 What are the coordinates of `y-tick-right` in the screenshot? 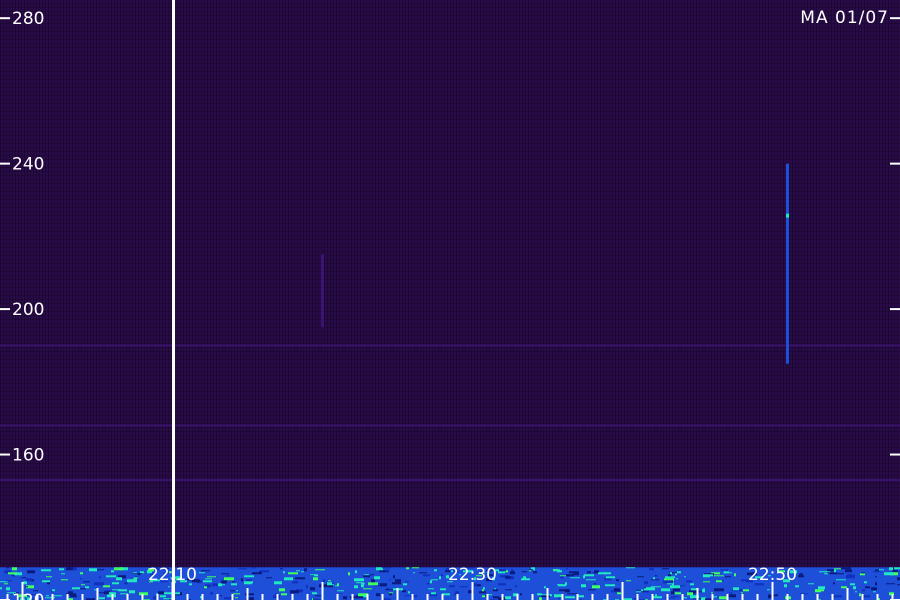 It's located at (895, 309).